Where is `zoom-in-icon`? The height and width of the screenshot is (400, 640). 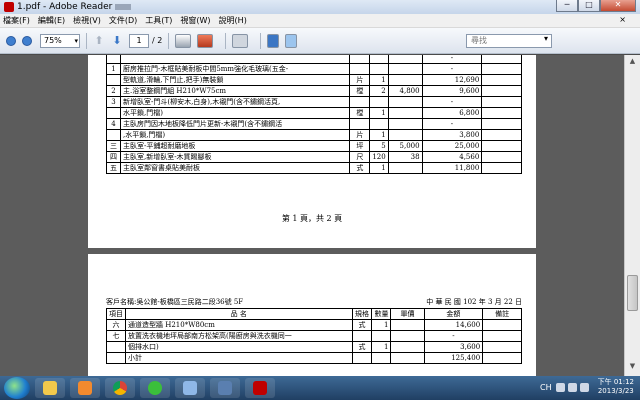
zoom-in-icon is located at coordinates (27, 40).